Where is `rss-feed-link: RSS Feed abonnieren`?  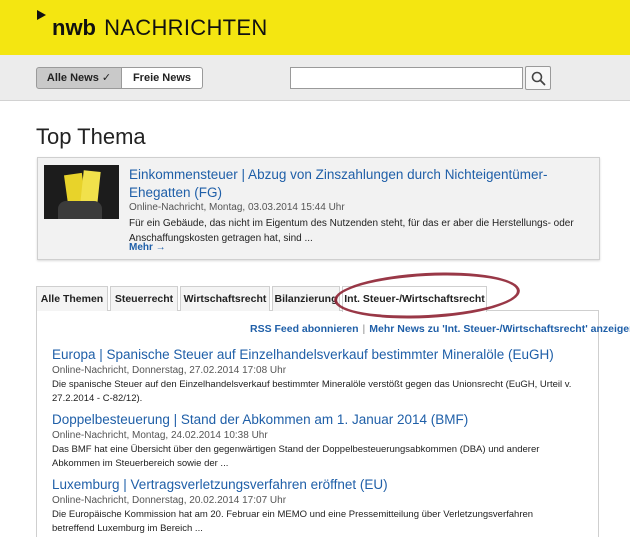 rss-feed-link: RSS Feed abonnieren is located at coordinates (304, 329).